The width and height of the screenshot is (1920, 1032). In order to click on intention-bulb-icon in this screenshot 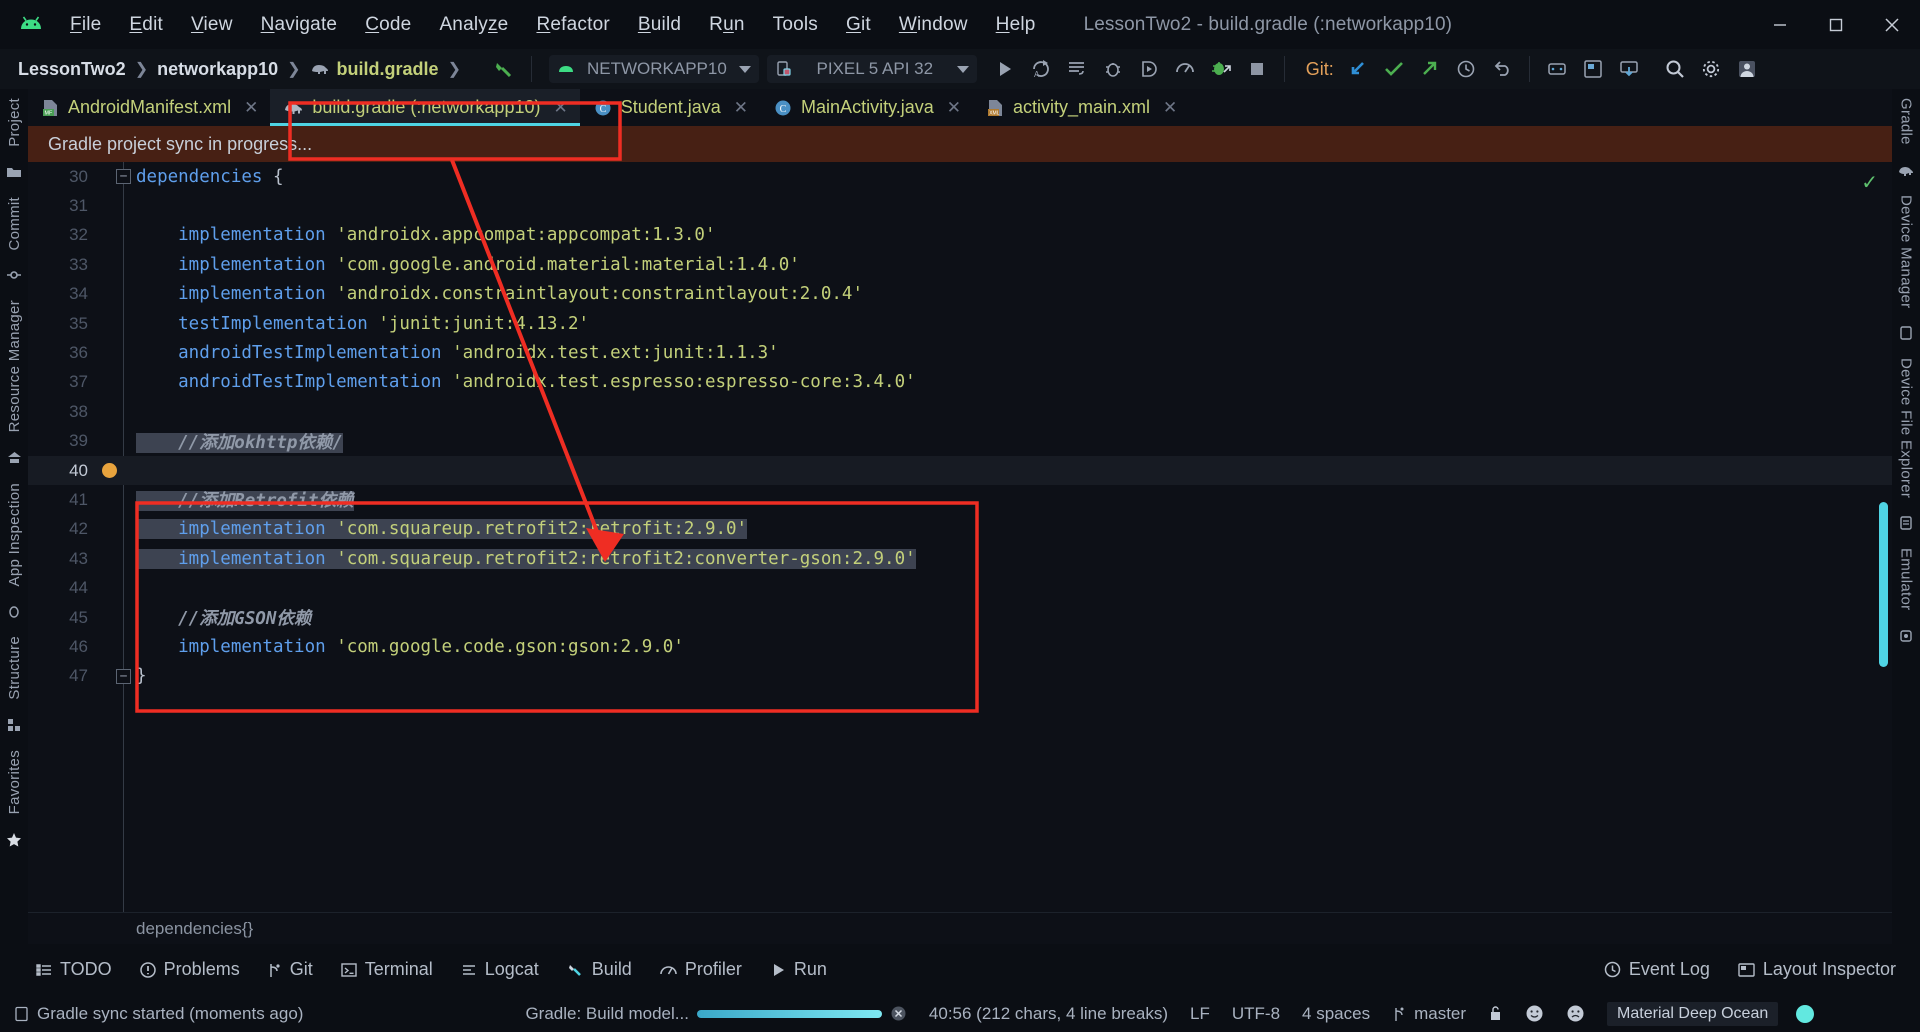, I will do `click(109, 470)`.